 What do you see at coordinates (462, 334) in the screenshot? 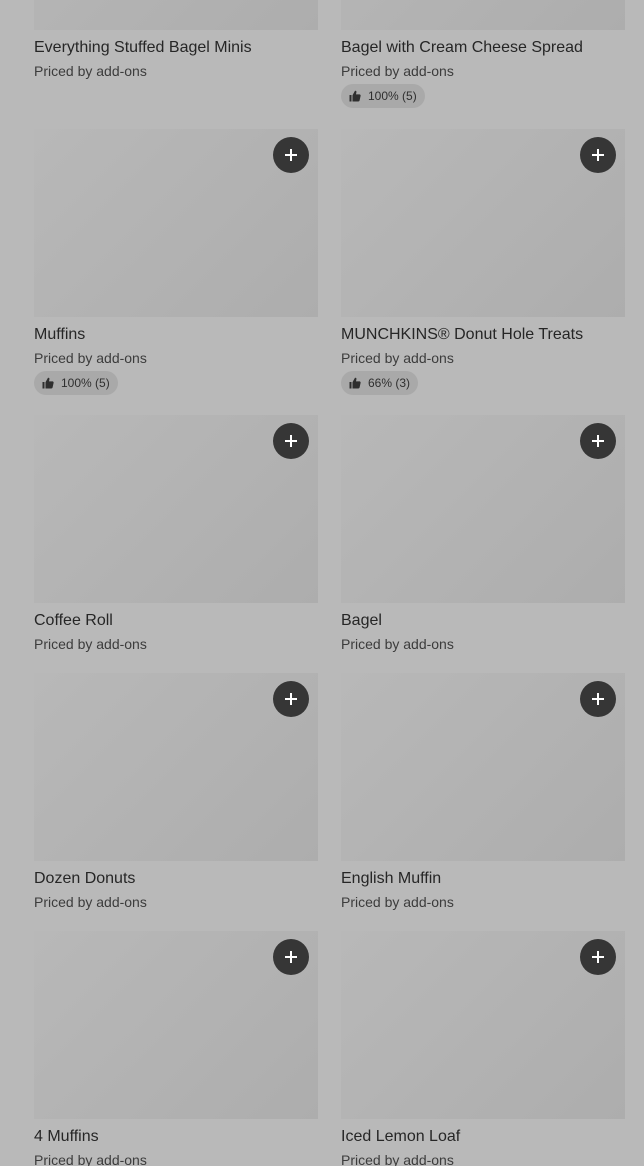
I see `item-name: MUNCHKINS® Donut Hole Treats` at bounding box center [462, 334].